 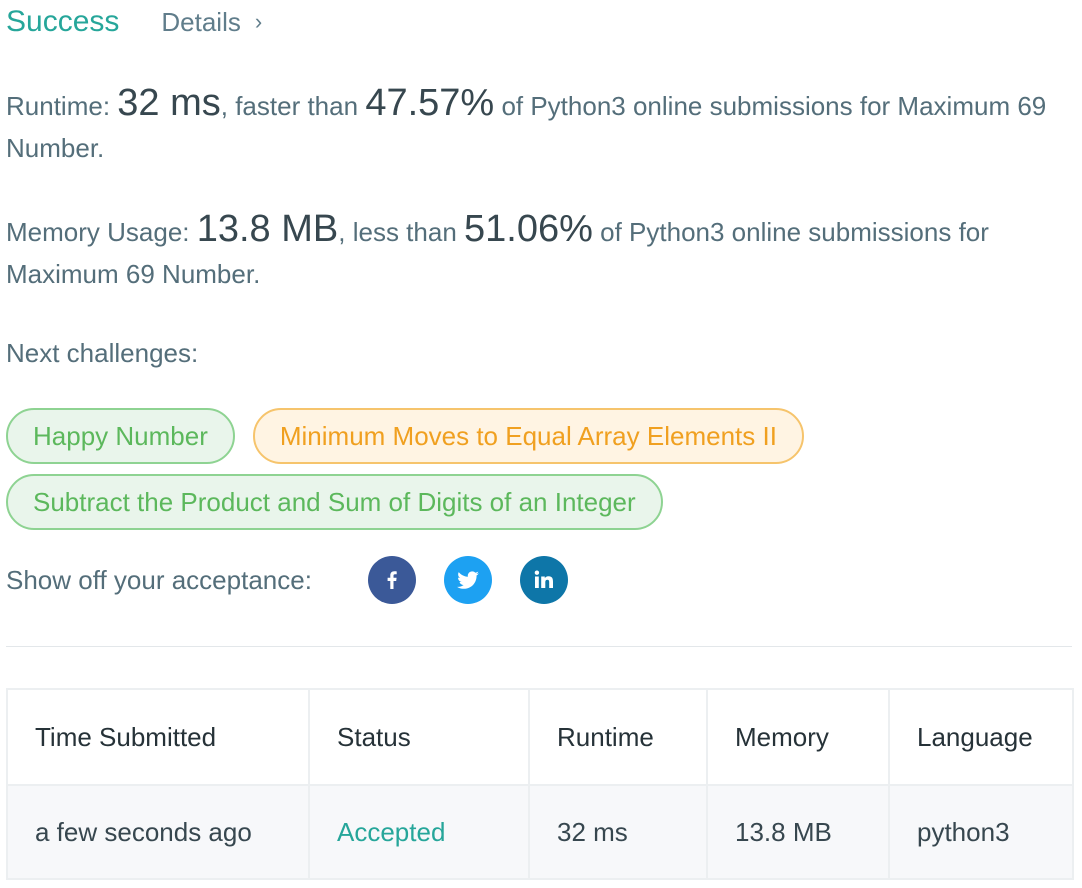 I want to click on details-label: Details, so click(x=201, y=21).